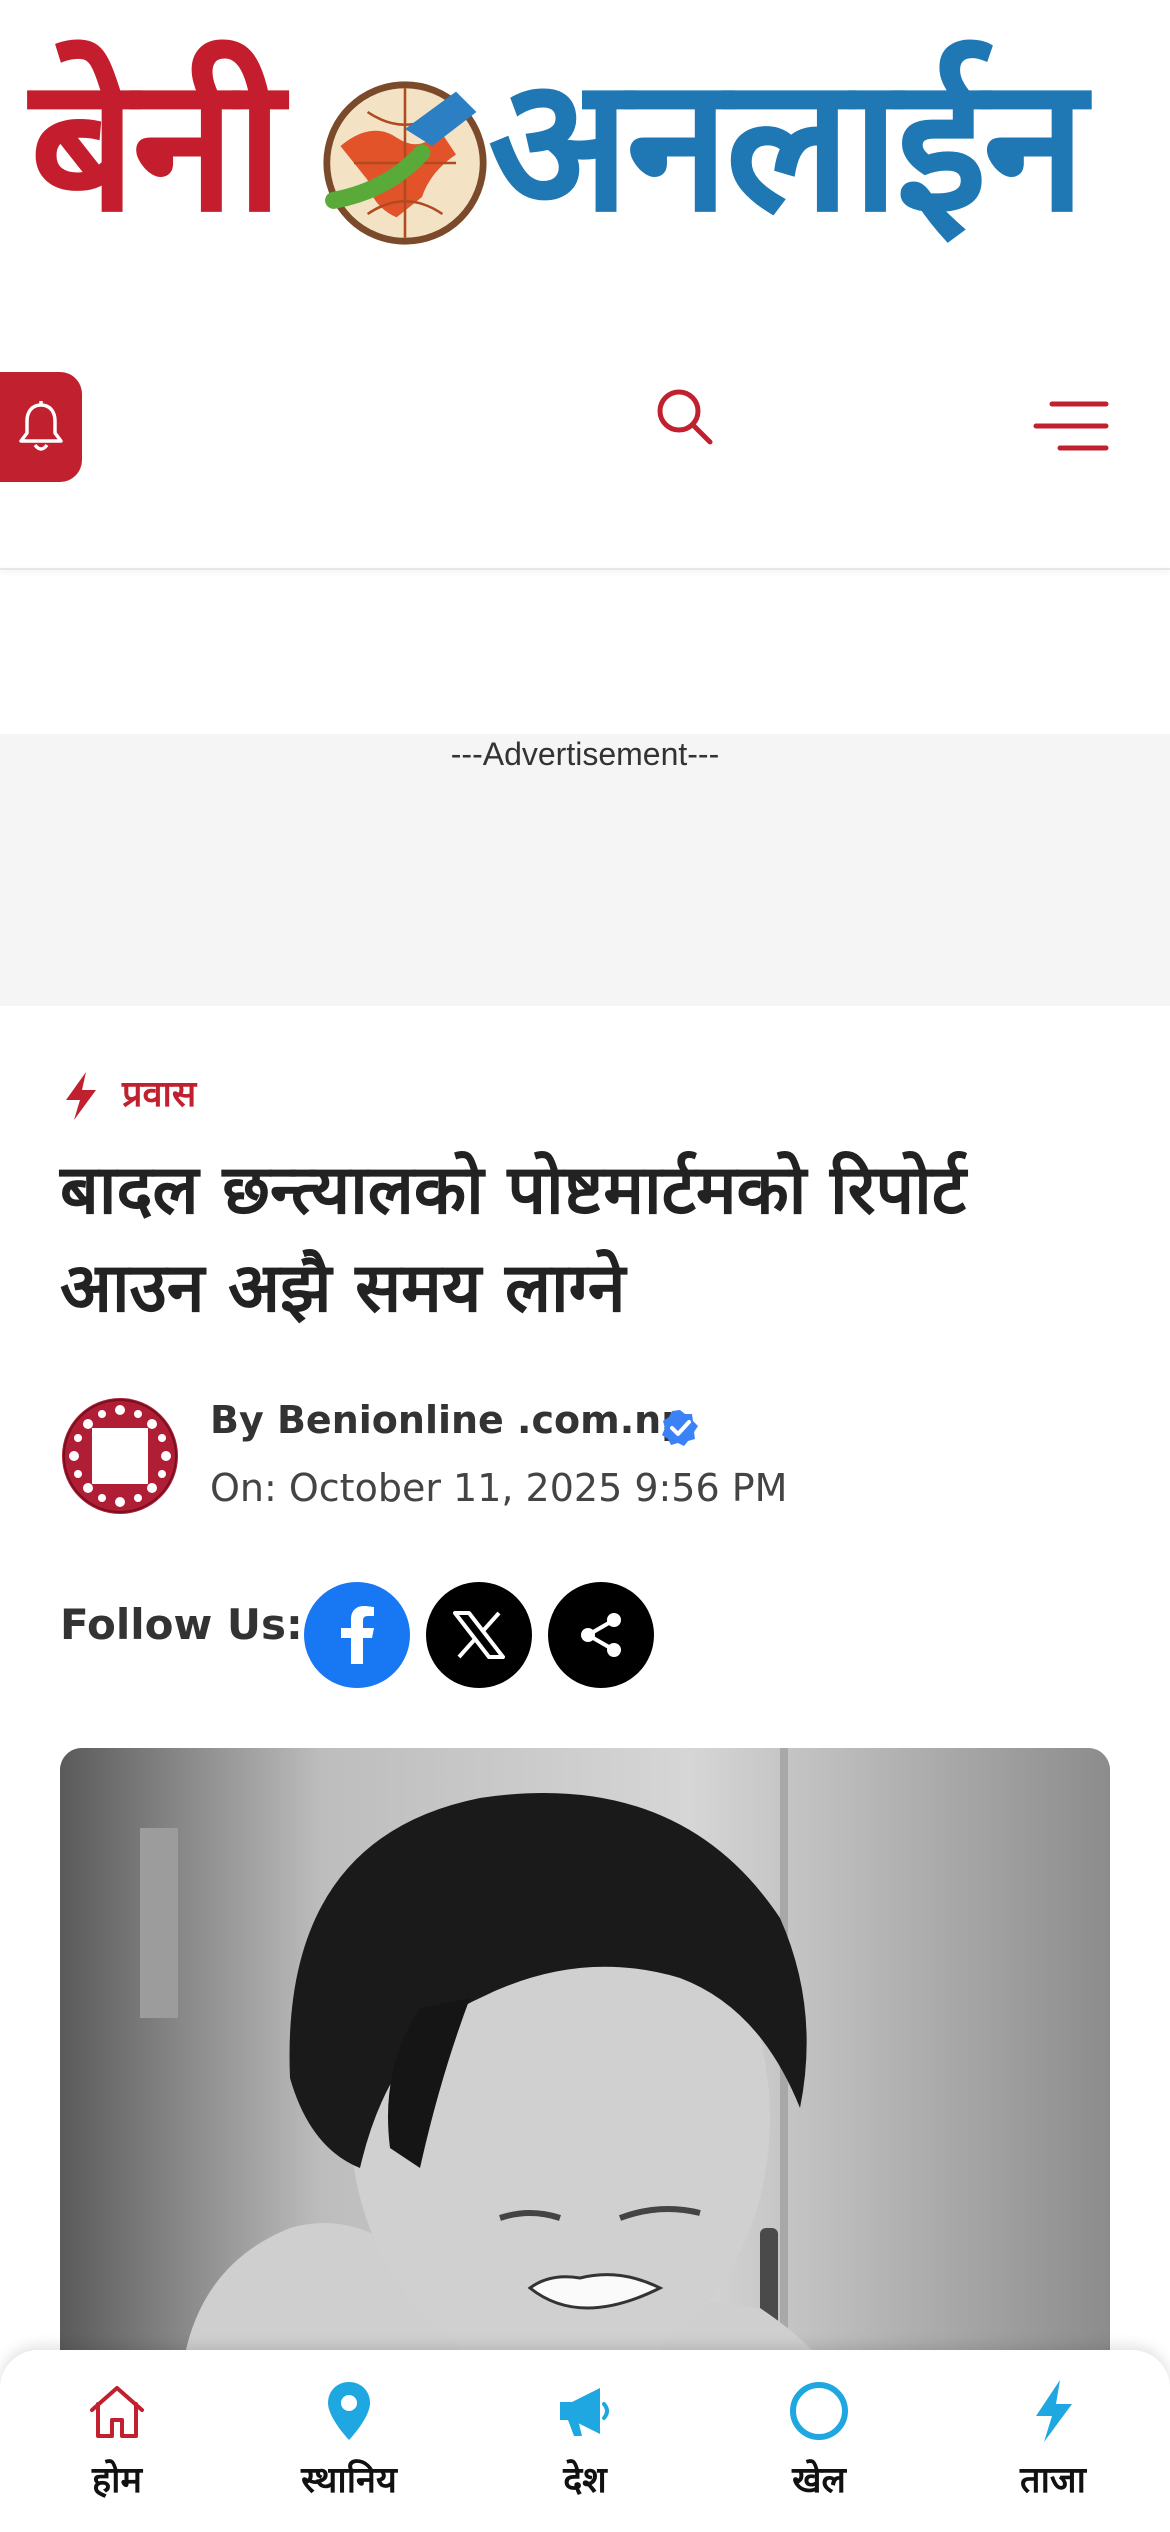  I want to click on circle-icon, so click(819, 2411).